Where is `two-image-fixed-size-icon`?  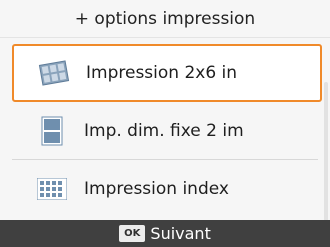
two-image-fixed-size-icon is located at coordinates (52, 131).